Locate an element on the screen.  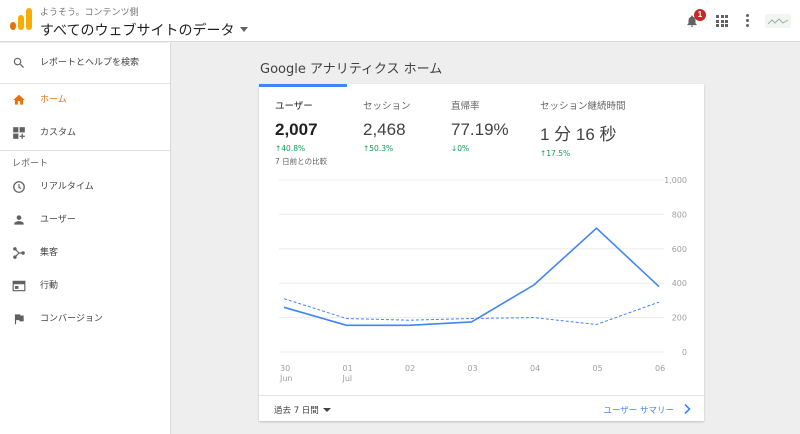
sidebar-search-label: レポートとヘルプを検索 is located at coordinates (90, 63).